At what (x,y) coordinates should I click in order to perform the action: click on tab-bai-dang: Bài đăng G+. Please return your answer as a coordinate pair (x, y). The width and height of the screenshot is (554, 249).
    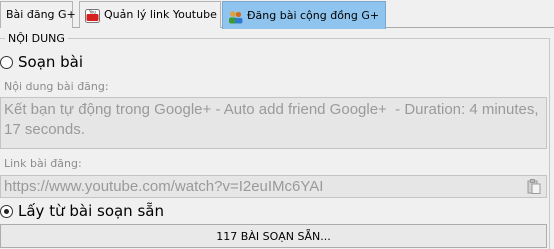
    Looking at the image, I should click on (38, 14).